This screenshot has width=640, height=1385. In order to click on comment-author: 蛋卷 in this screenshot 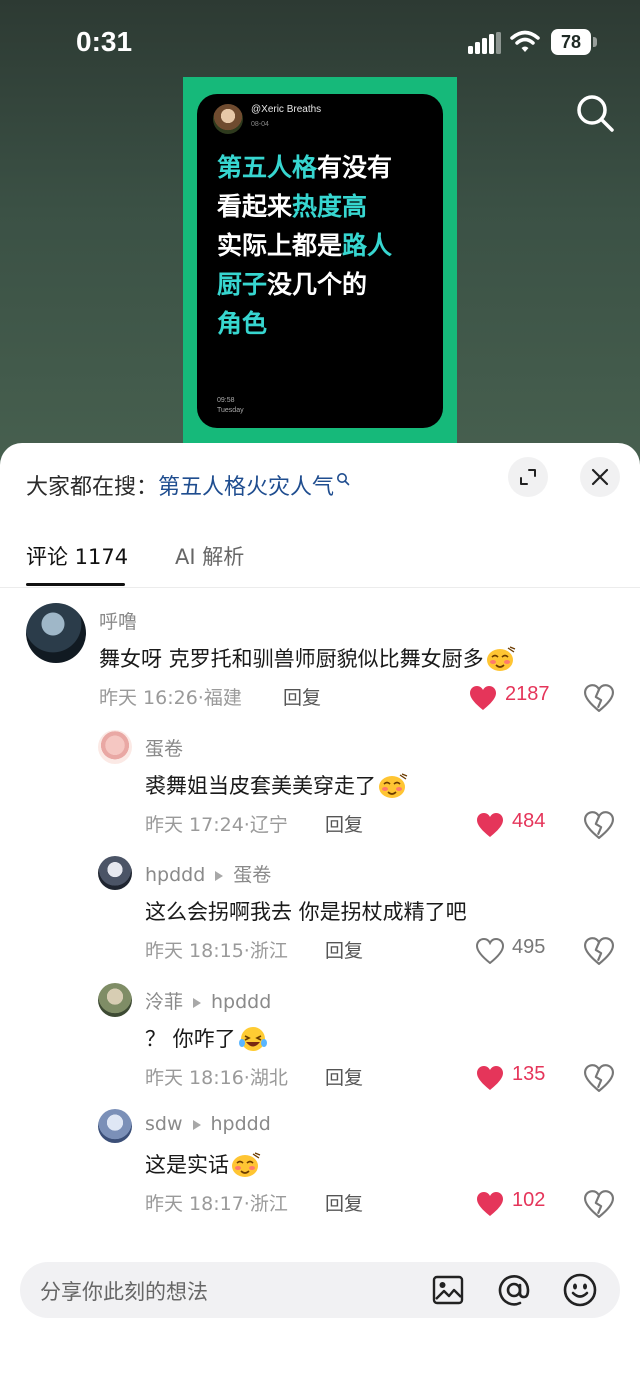, I will do `click(164, 747)`.